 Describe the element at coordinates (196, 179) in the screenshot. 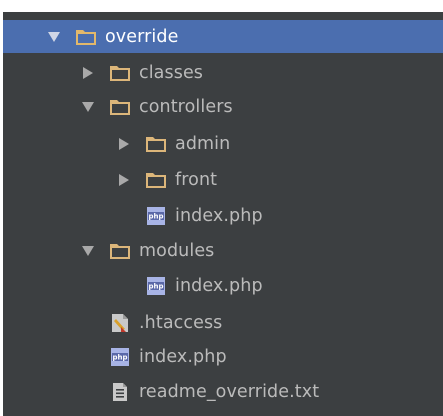

I see `tree-node-label: front` at that location.